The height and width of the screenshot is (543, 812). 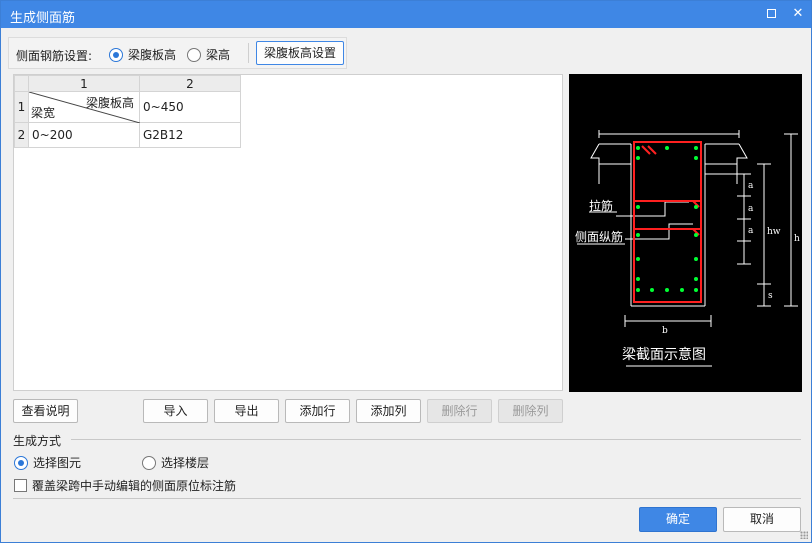 I want to click on section-divider, so click(x=436, y=439).